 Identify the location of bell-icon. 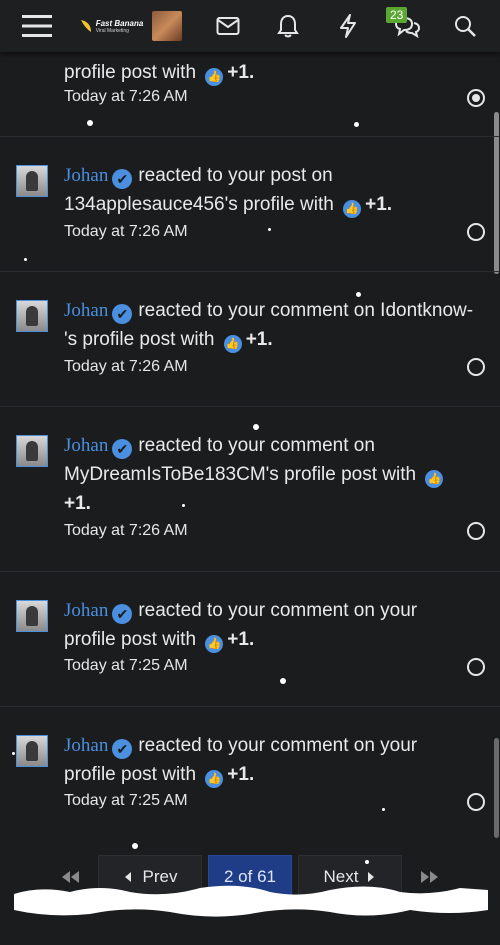
(288, 26).